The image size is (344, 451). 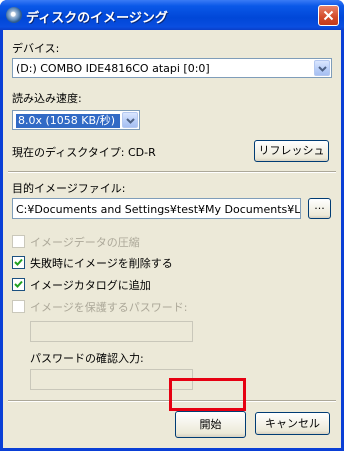 I want to click on start-button: 開始, so click(x=210, y=424).